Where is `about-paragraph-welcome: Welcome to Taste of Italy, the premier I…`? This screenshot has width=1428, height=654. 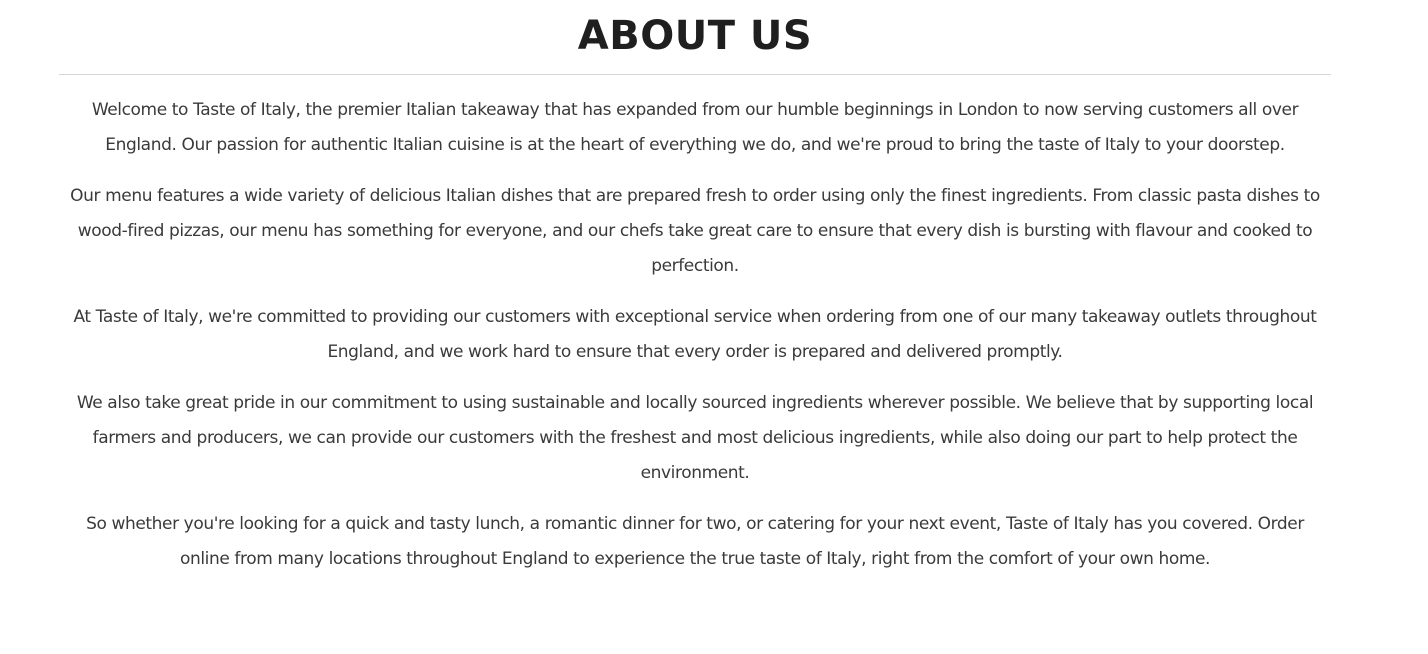
about-paragraph-welcome: Welcome to Taste of Italy, the premier I… is located at coordinates (695, 127).